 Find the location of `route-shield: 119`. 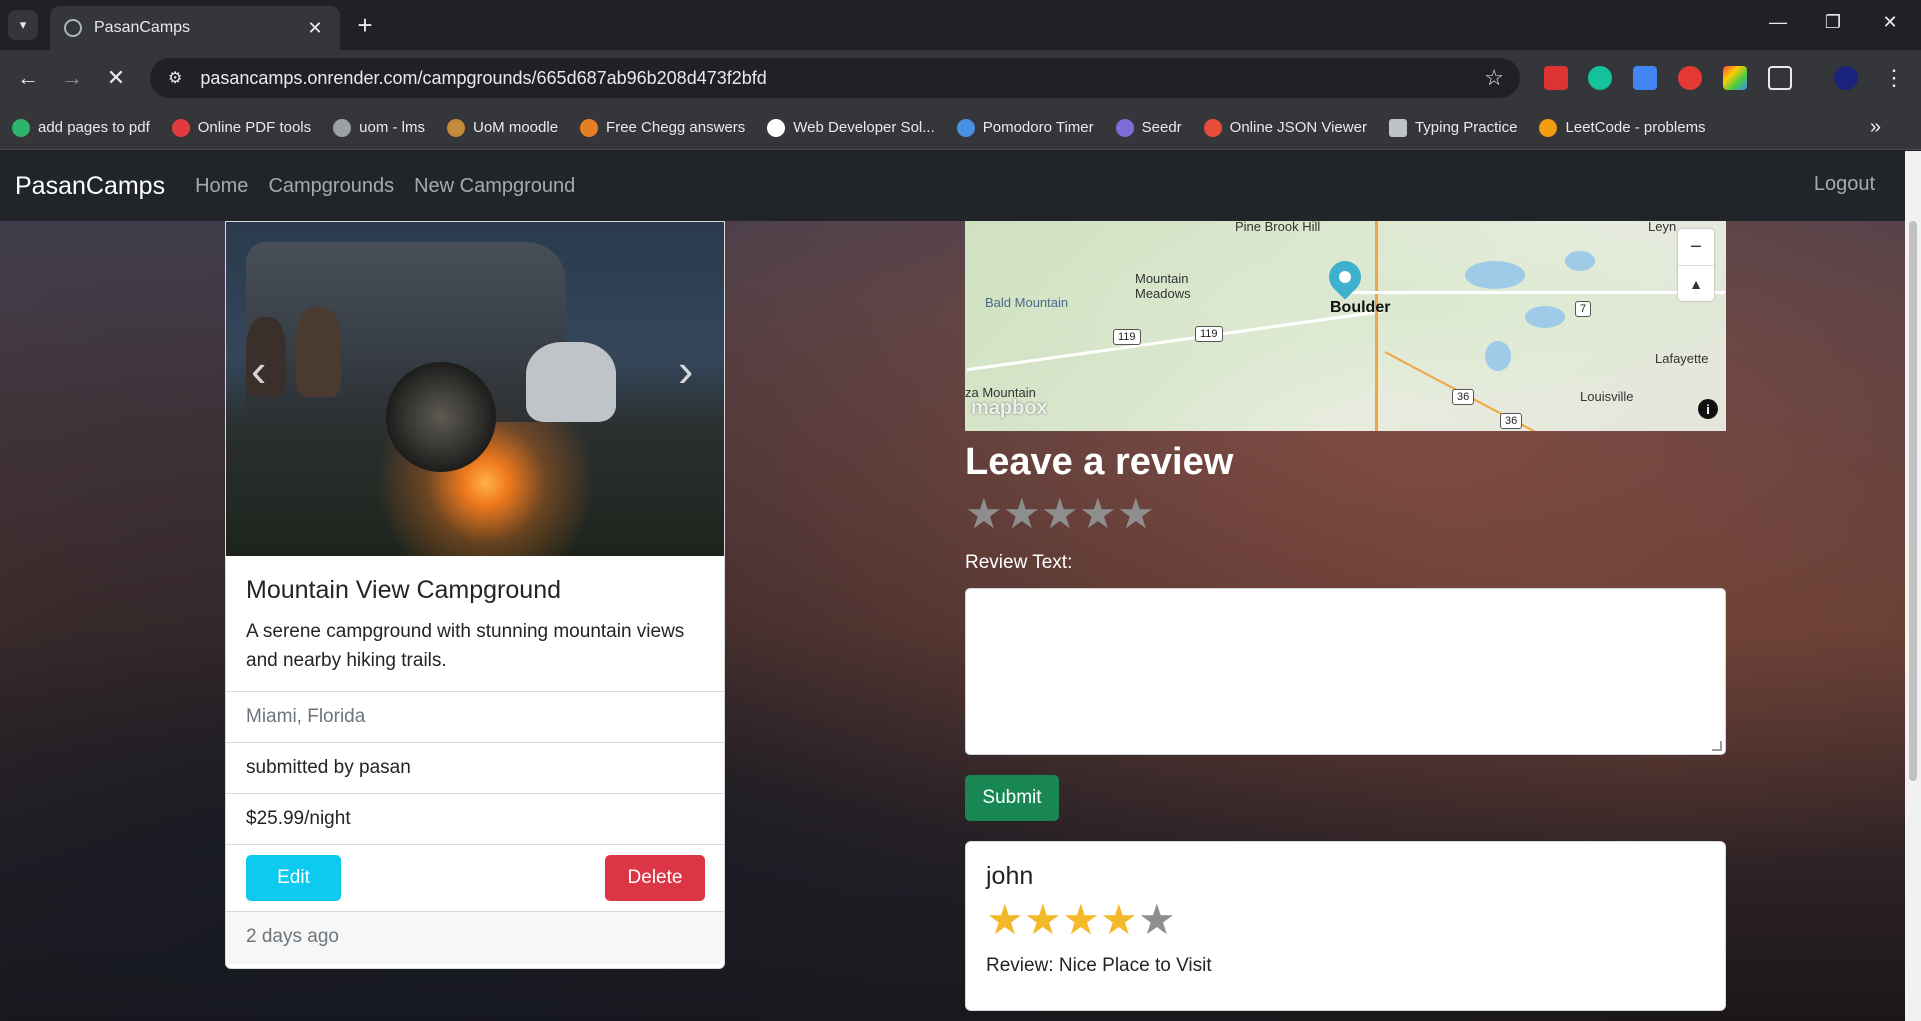

route-shield: 119 is located at coordinates (1209, 334).